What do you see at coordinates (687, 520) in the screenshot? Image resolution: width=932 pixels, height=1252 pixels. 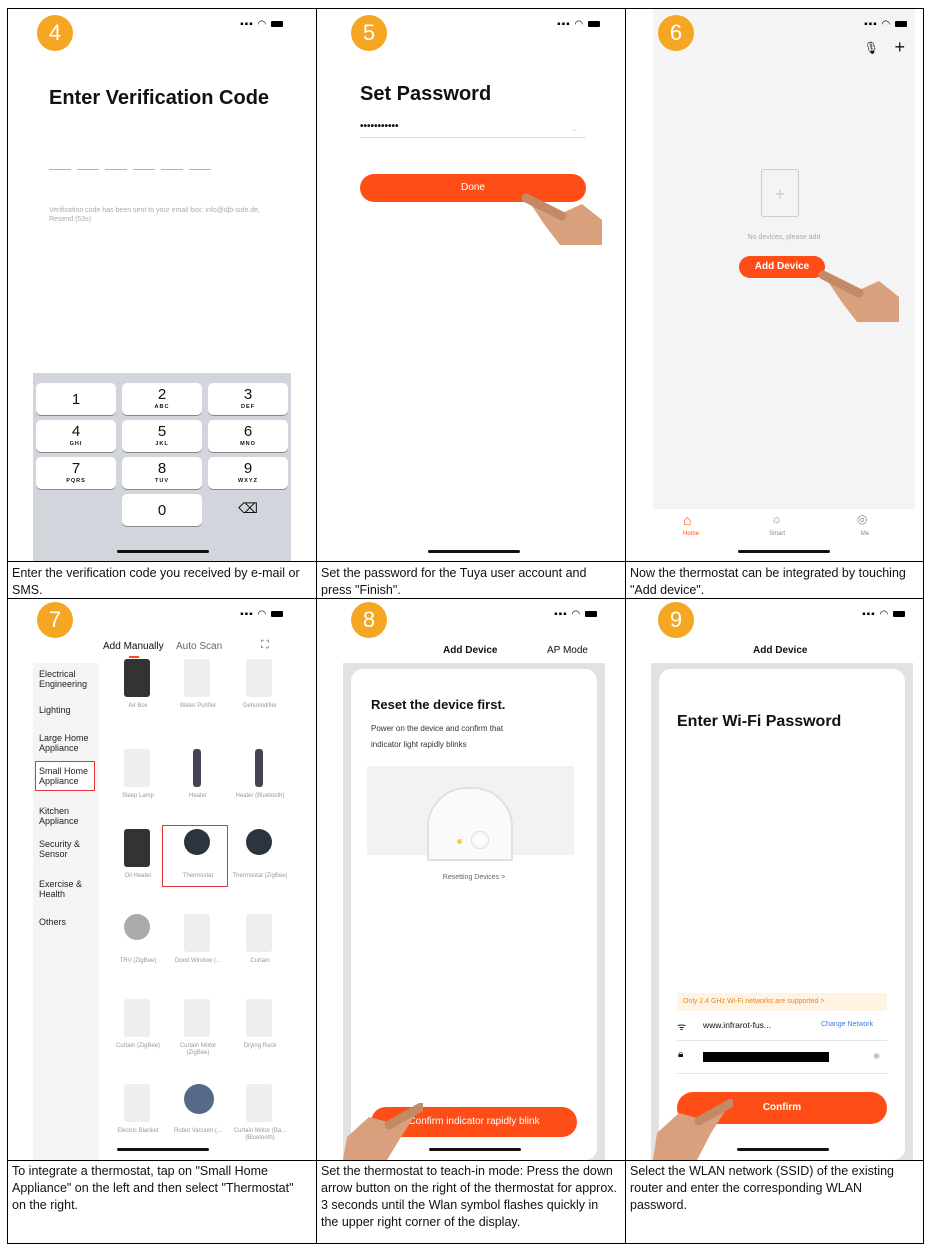 I see `home-icon: ⌂` at bounding box center [687, 520].